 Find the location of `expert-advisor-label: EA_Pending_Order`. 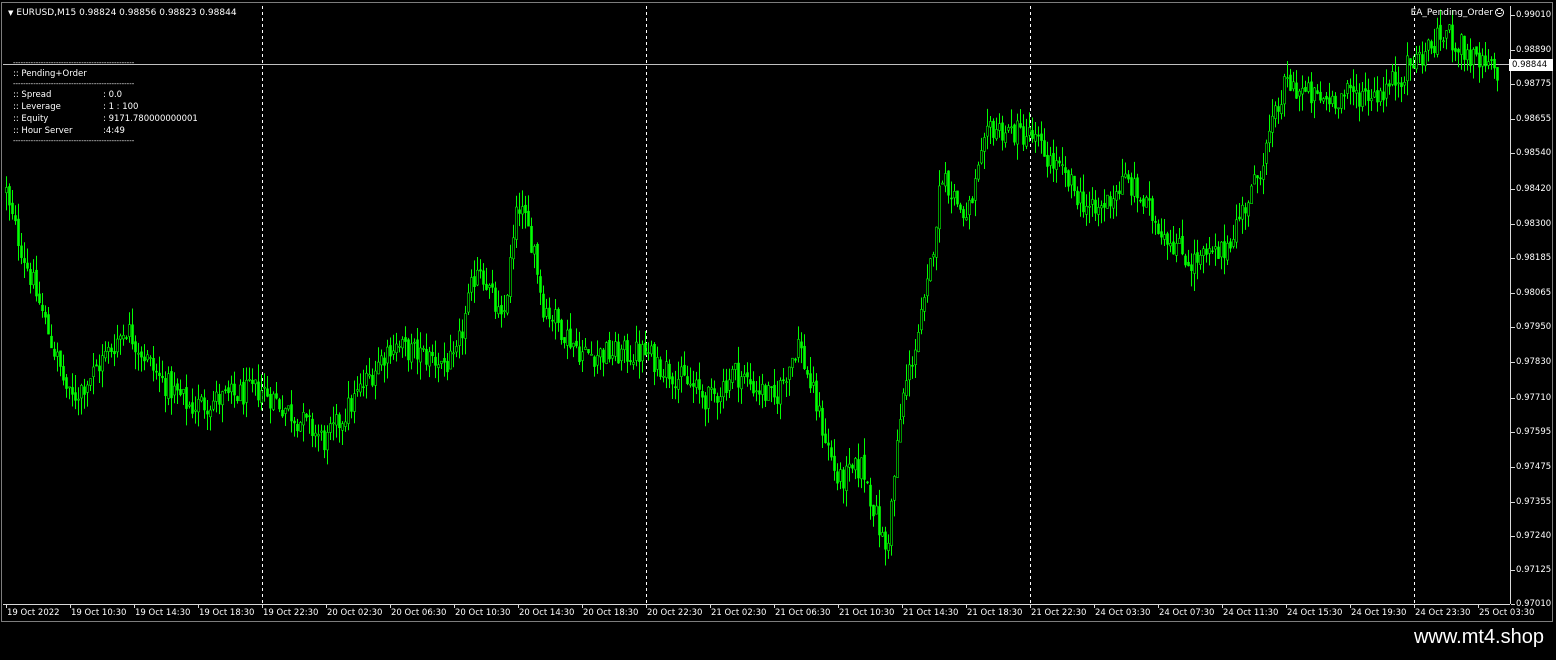

expert-advisor-label: EA_Pending_Order is located at coordinates (1457, 13).